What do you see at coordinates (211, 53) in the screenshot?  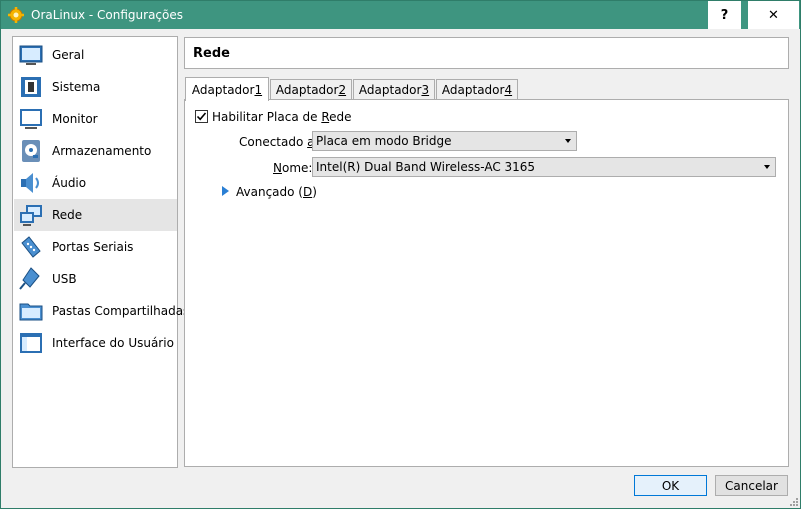 I see `page-title: Rede` at bounding box center [211, 53].